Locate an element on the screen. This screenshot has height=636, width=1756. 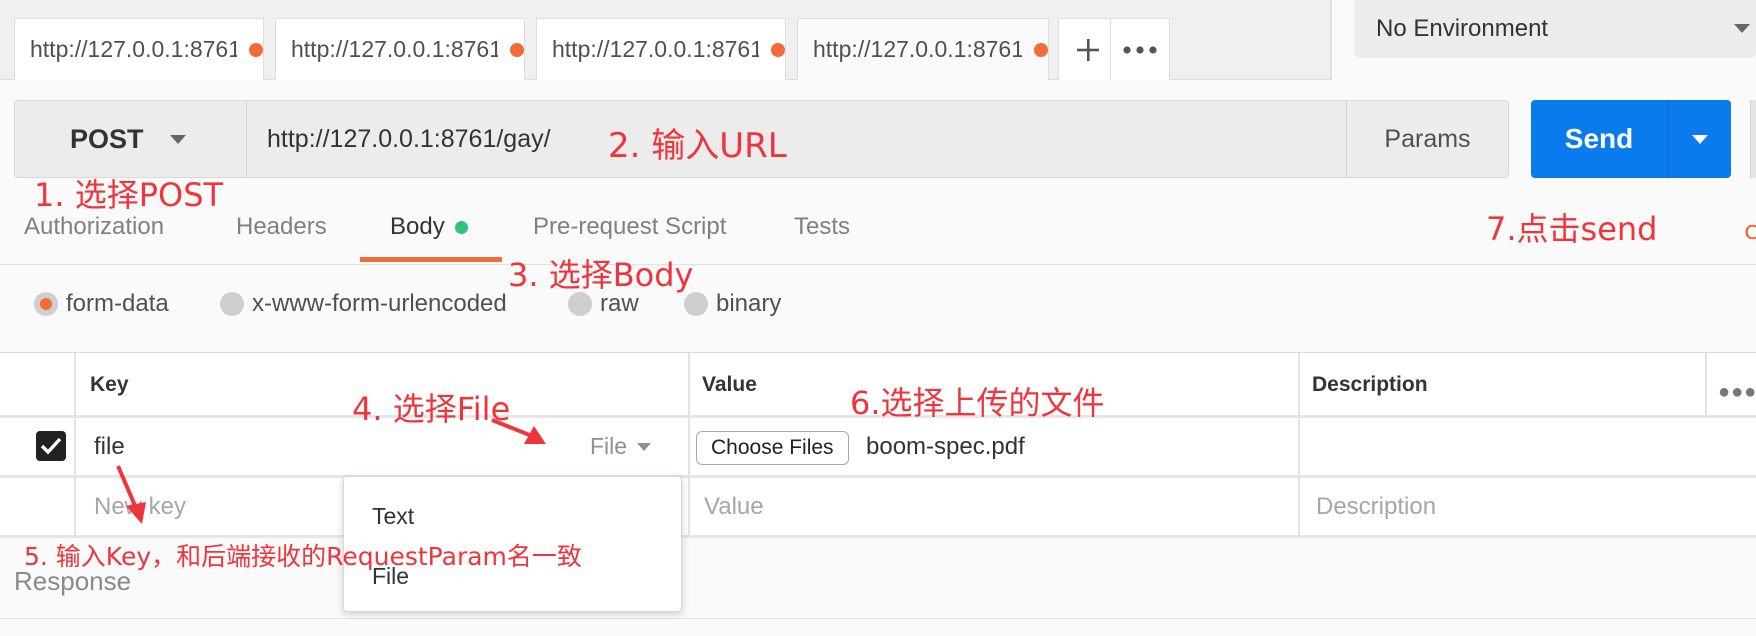
method-select: POST is located at coordinates (131, 139).